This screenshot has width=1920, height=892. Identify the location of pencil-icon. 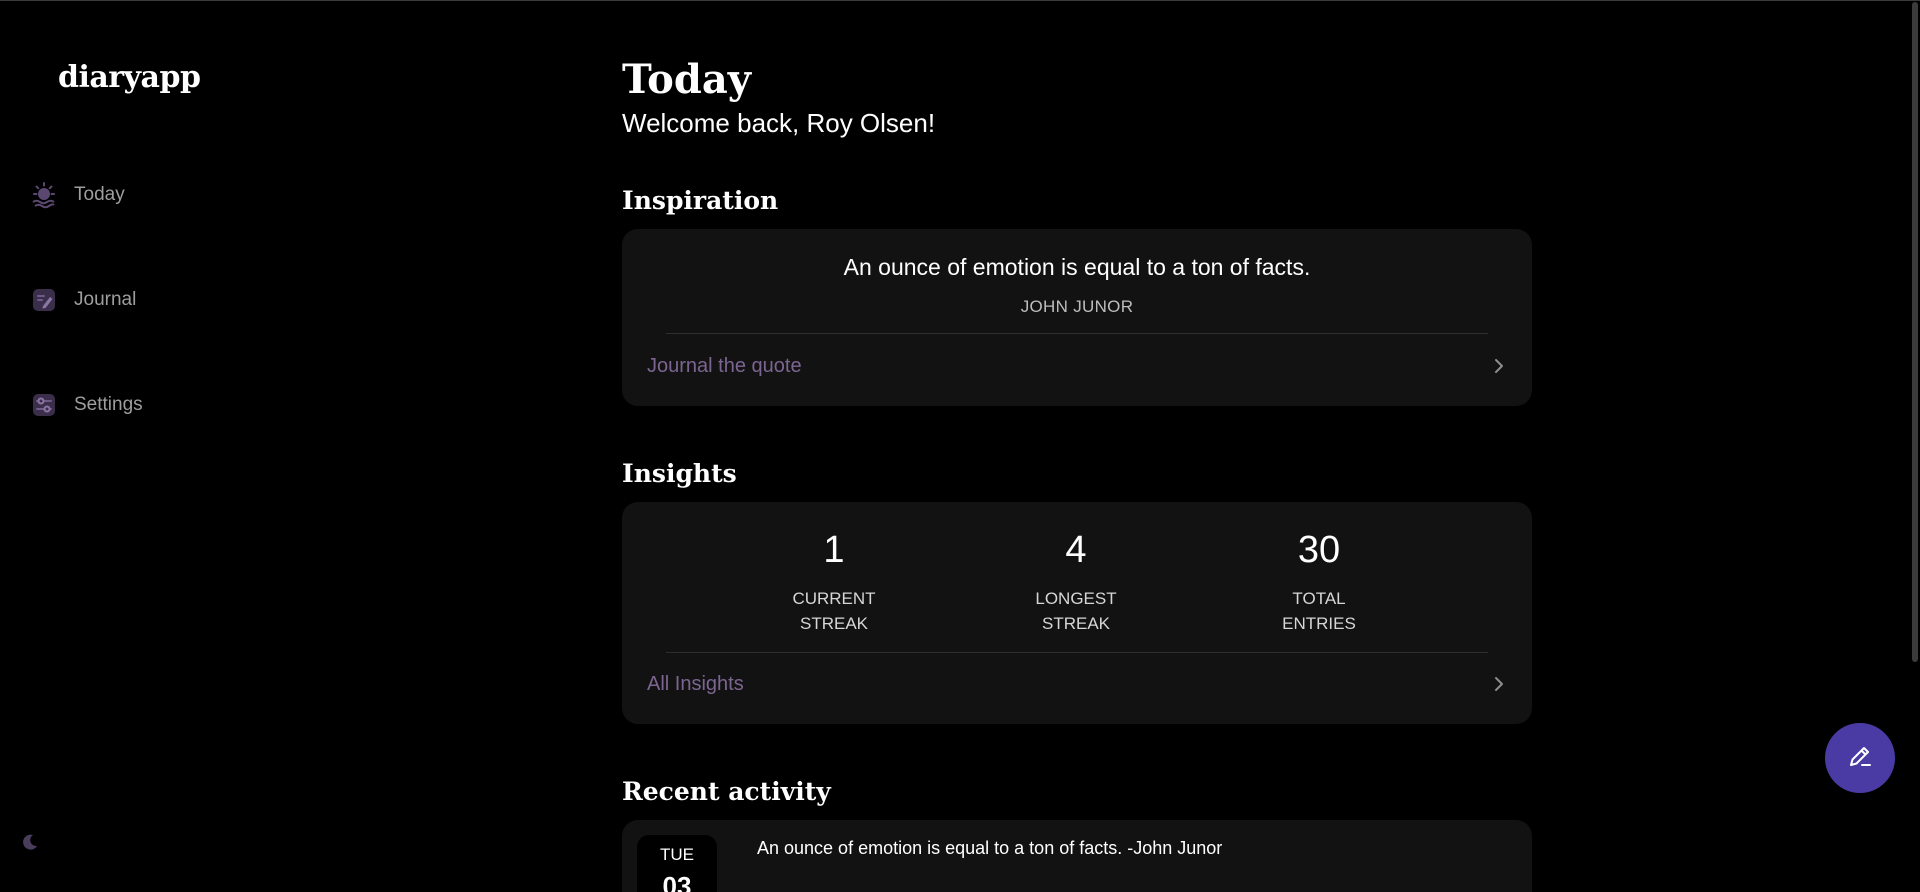
(1860, 758).